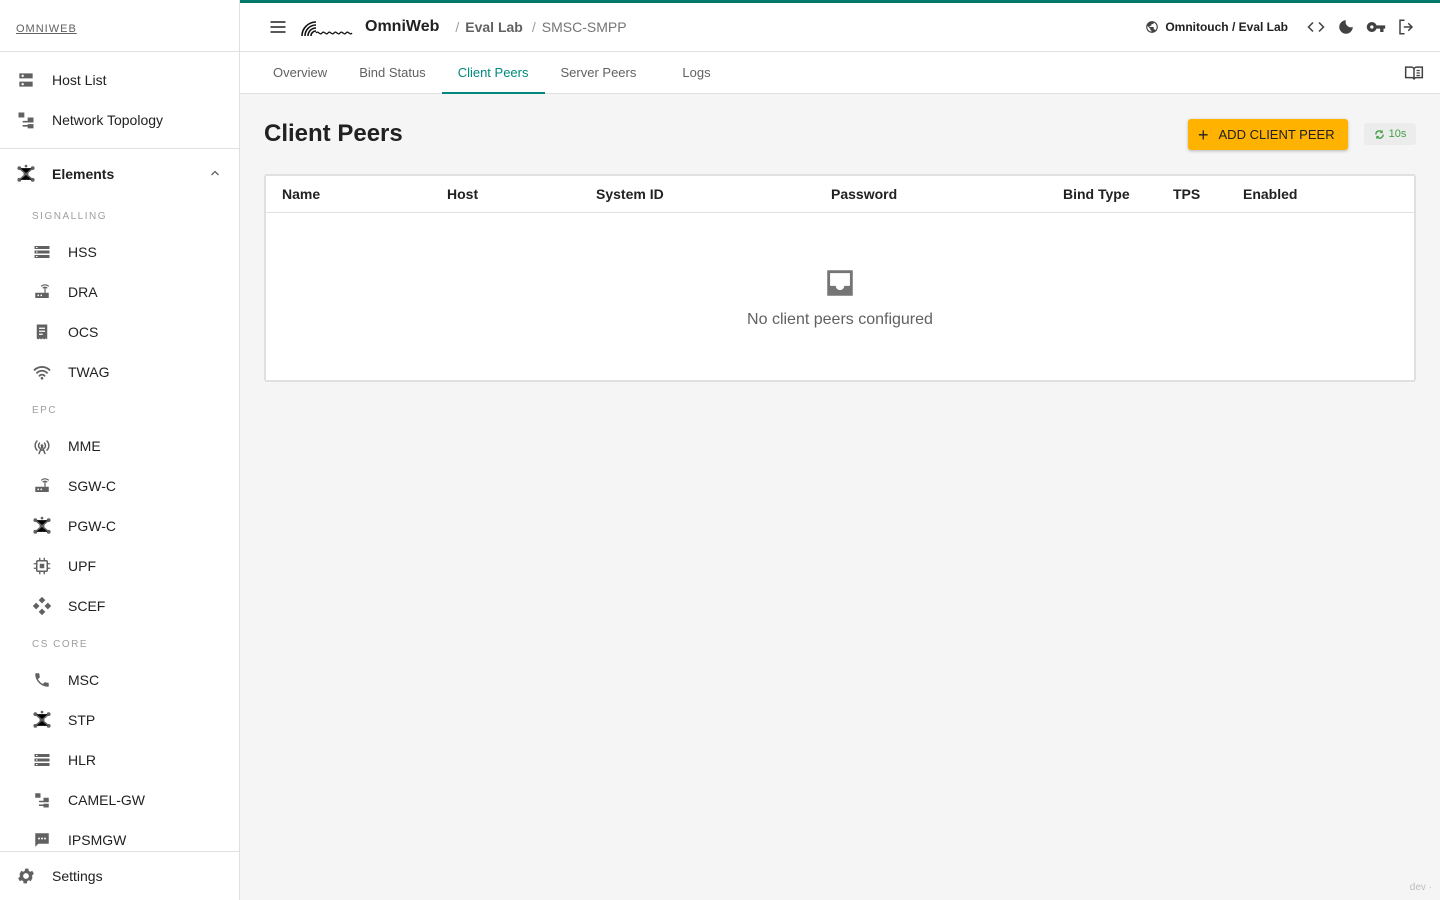 The height and width of the screenshot is (900, 1440). I want to click on sidebar-item-pgw-c: PGW-C, so click(119, 526).